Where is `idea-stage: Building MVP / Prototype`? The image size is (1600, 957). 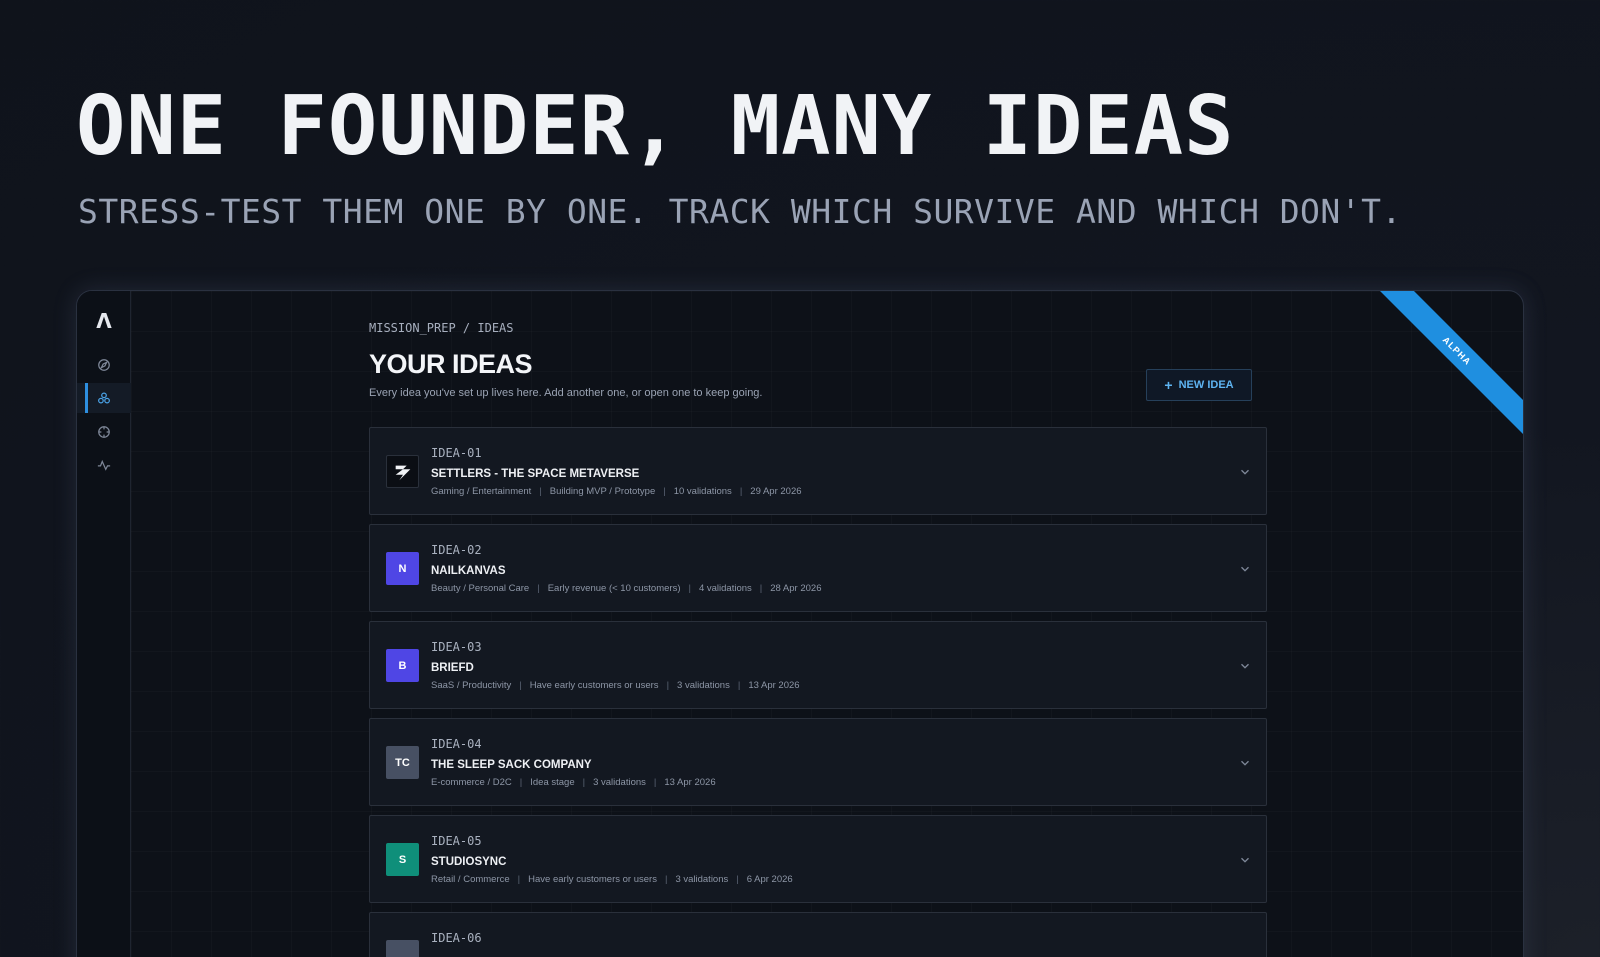 idea-stage: Building MVP / Prototype is located at coordinates (602, 491).